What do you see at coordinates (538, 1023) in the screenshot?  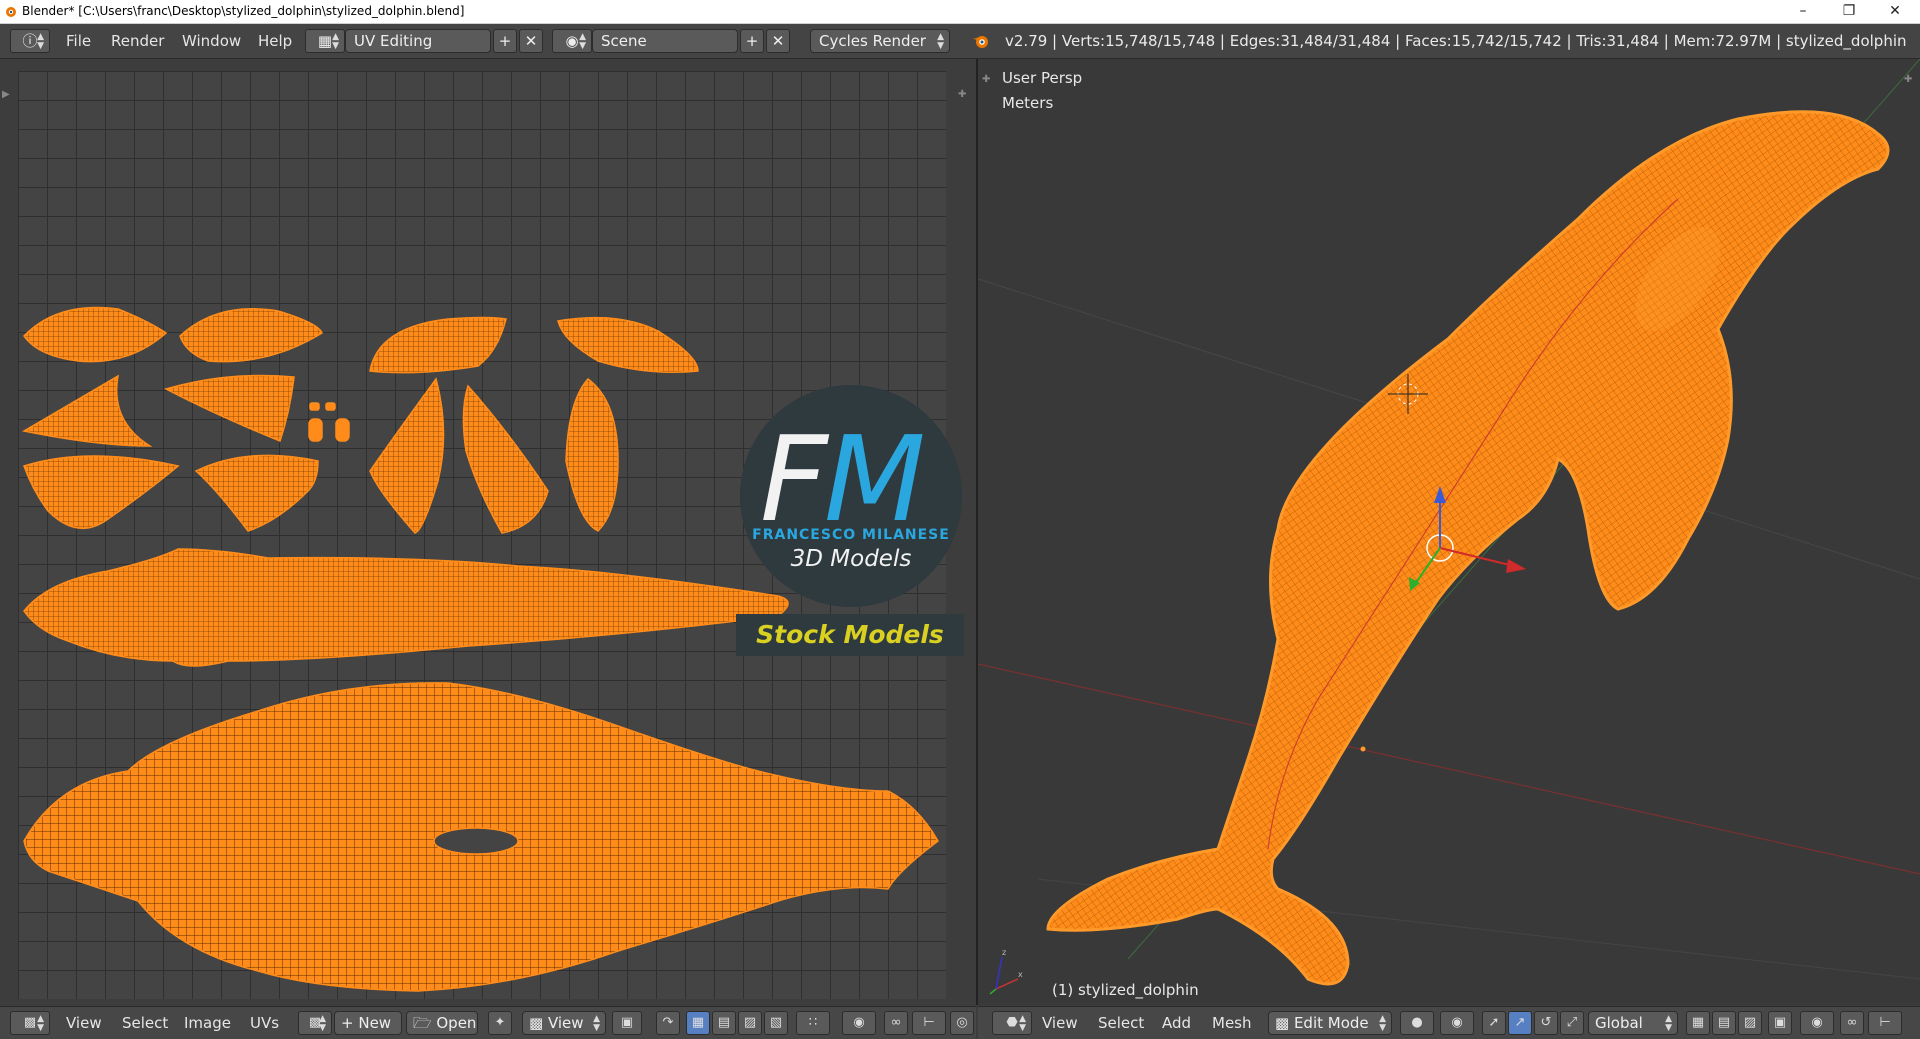 I see `view-mode-icon: ▩` at bounding box center [538, 1023].